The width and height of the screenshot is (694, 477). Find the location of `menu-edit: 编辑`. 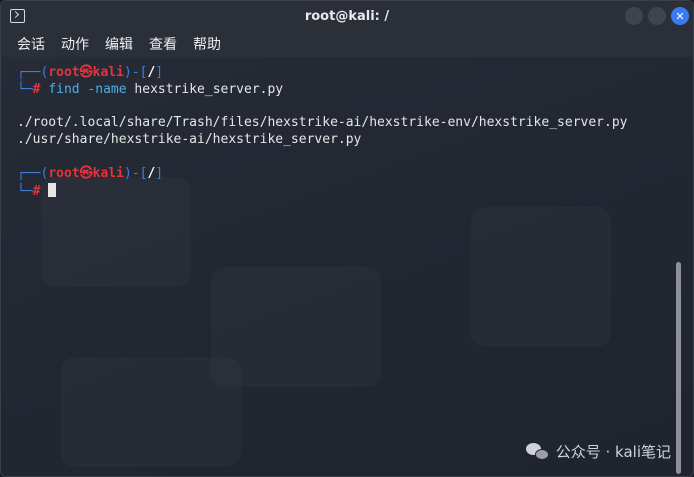

menu-edit: 编辑 is located at coordinates (119, 44).